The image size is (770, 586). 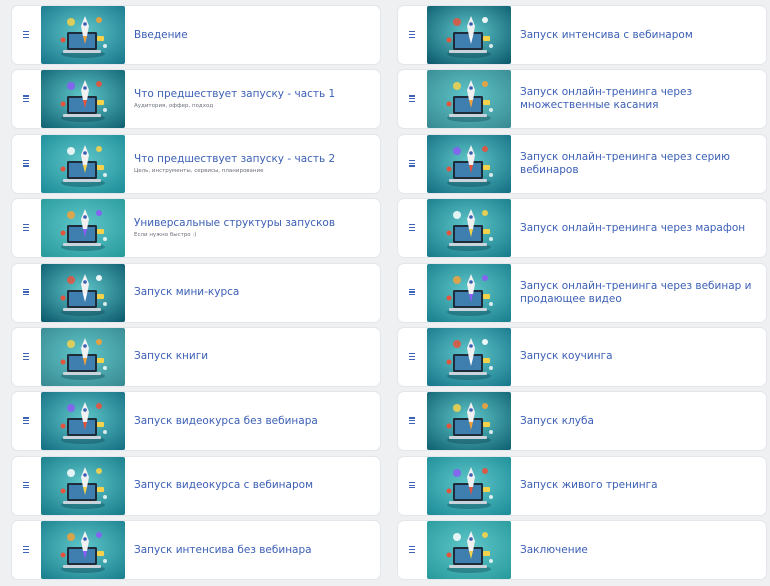 I want to click on lesson-item: Введение, so click(x=196, y=35).